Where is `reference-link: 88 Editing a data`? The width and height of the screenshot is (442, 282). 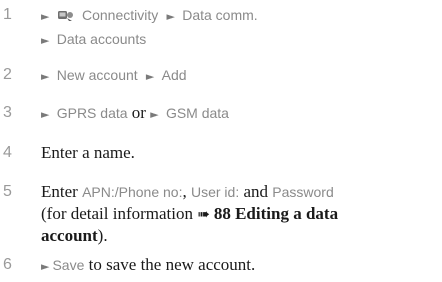
reference-link: 88 Editing a data is located at coordinates (276, 213).